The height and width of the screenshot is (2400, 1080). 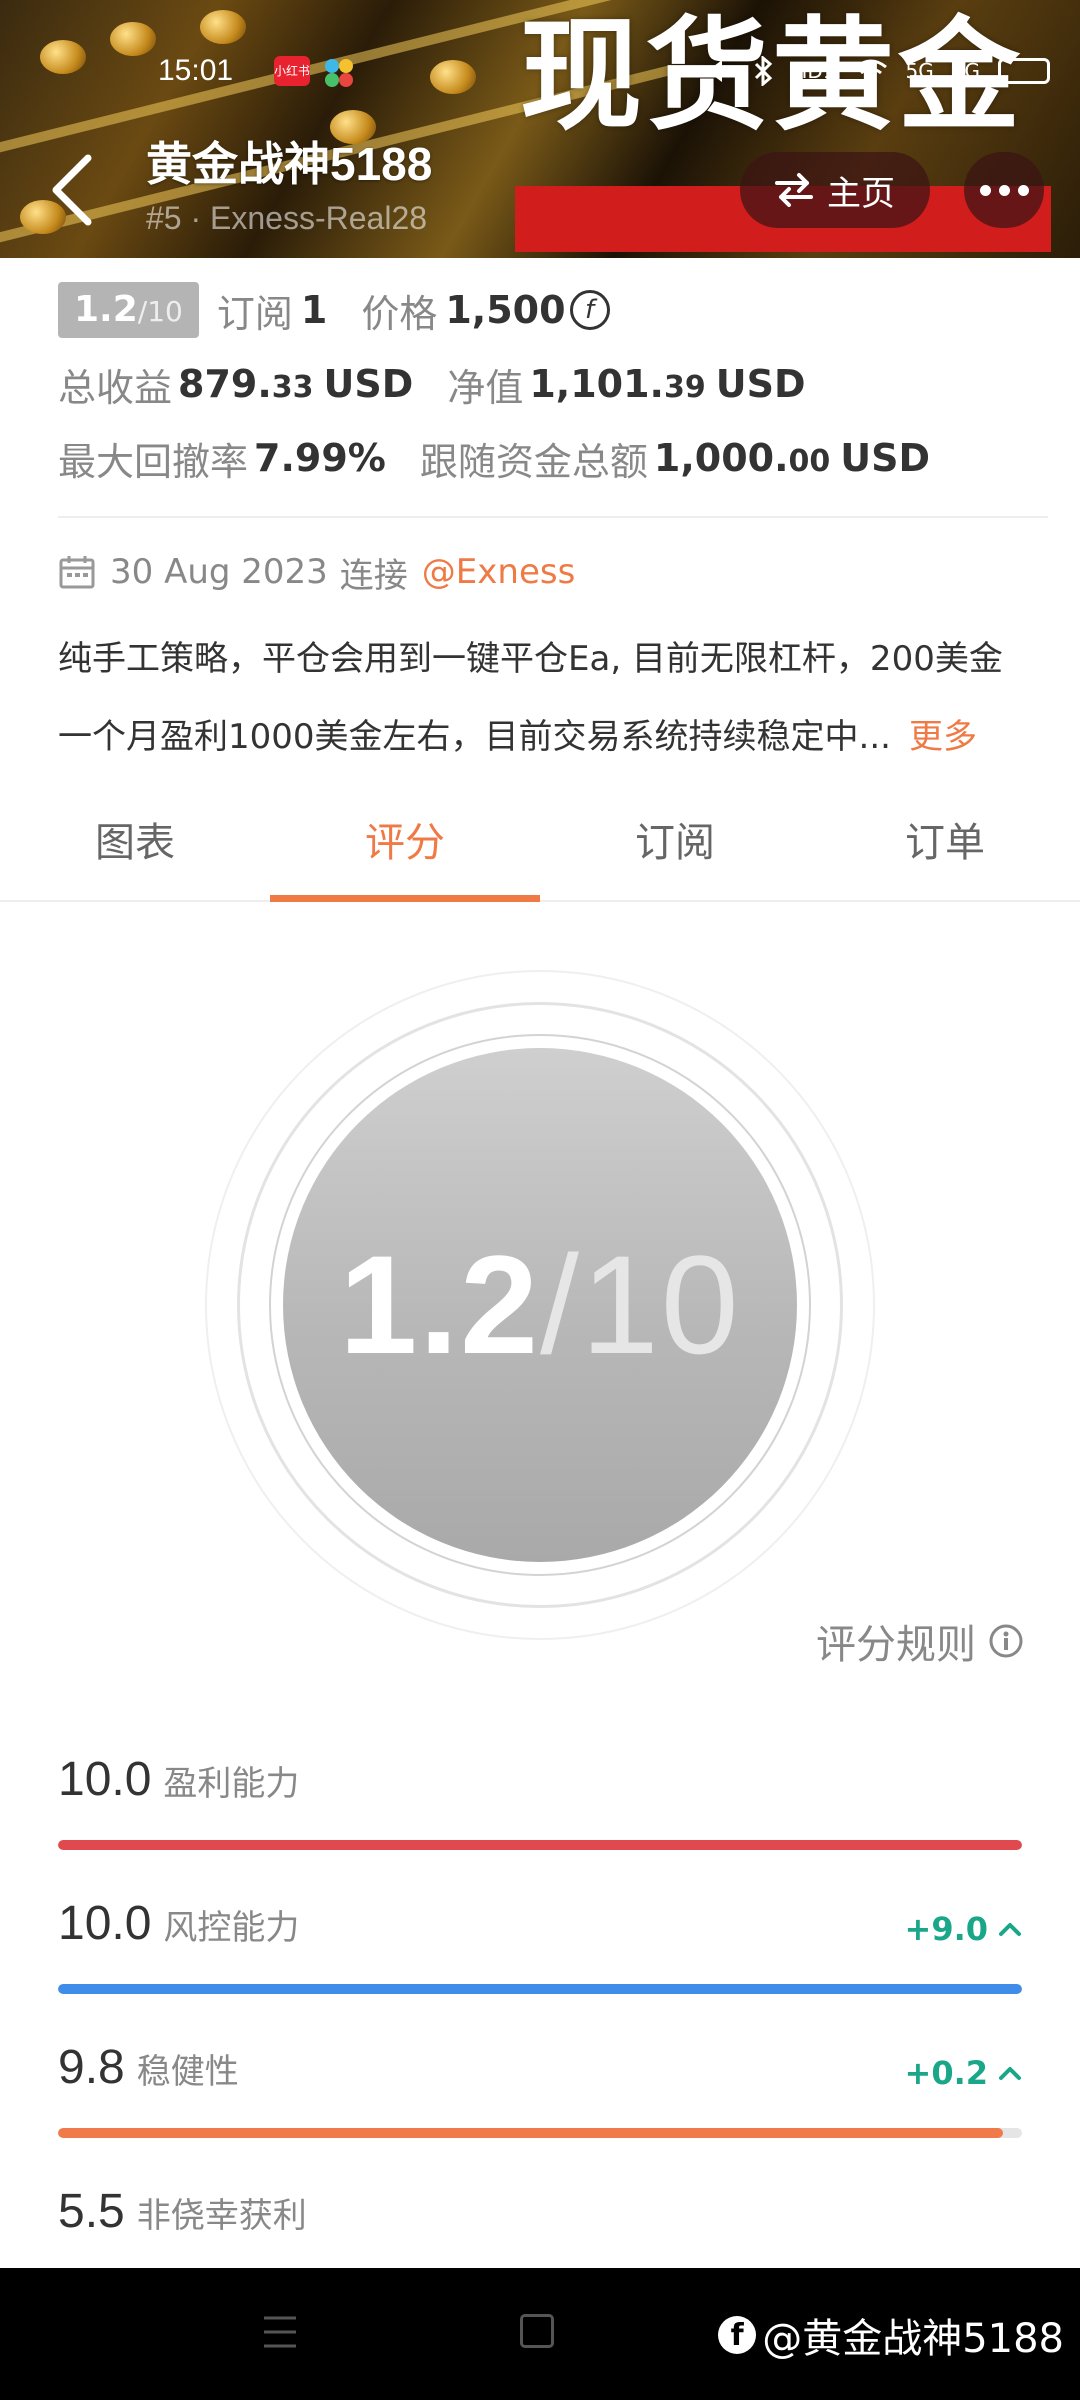 I want to click on connection-info: 30 Aug 2023 连接 @Exness, so click(x=316, y=572).